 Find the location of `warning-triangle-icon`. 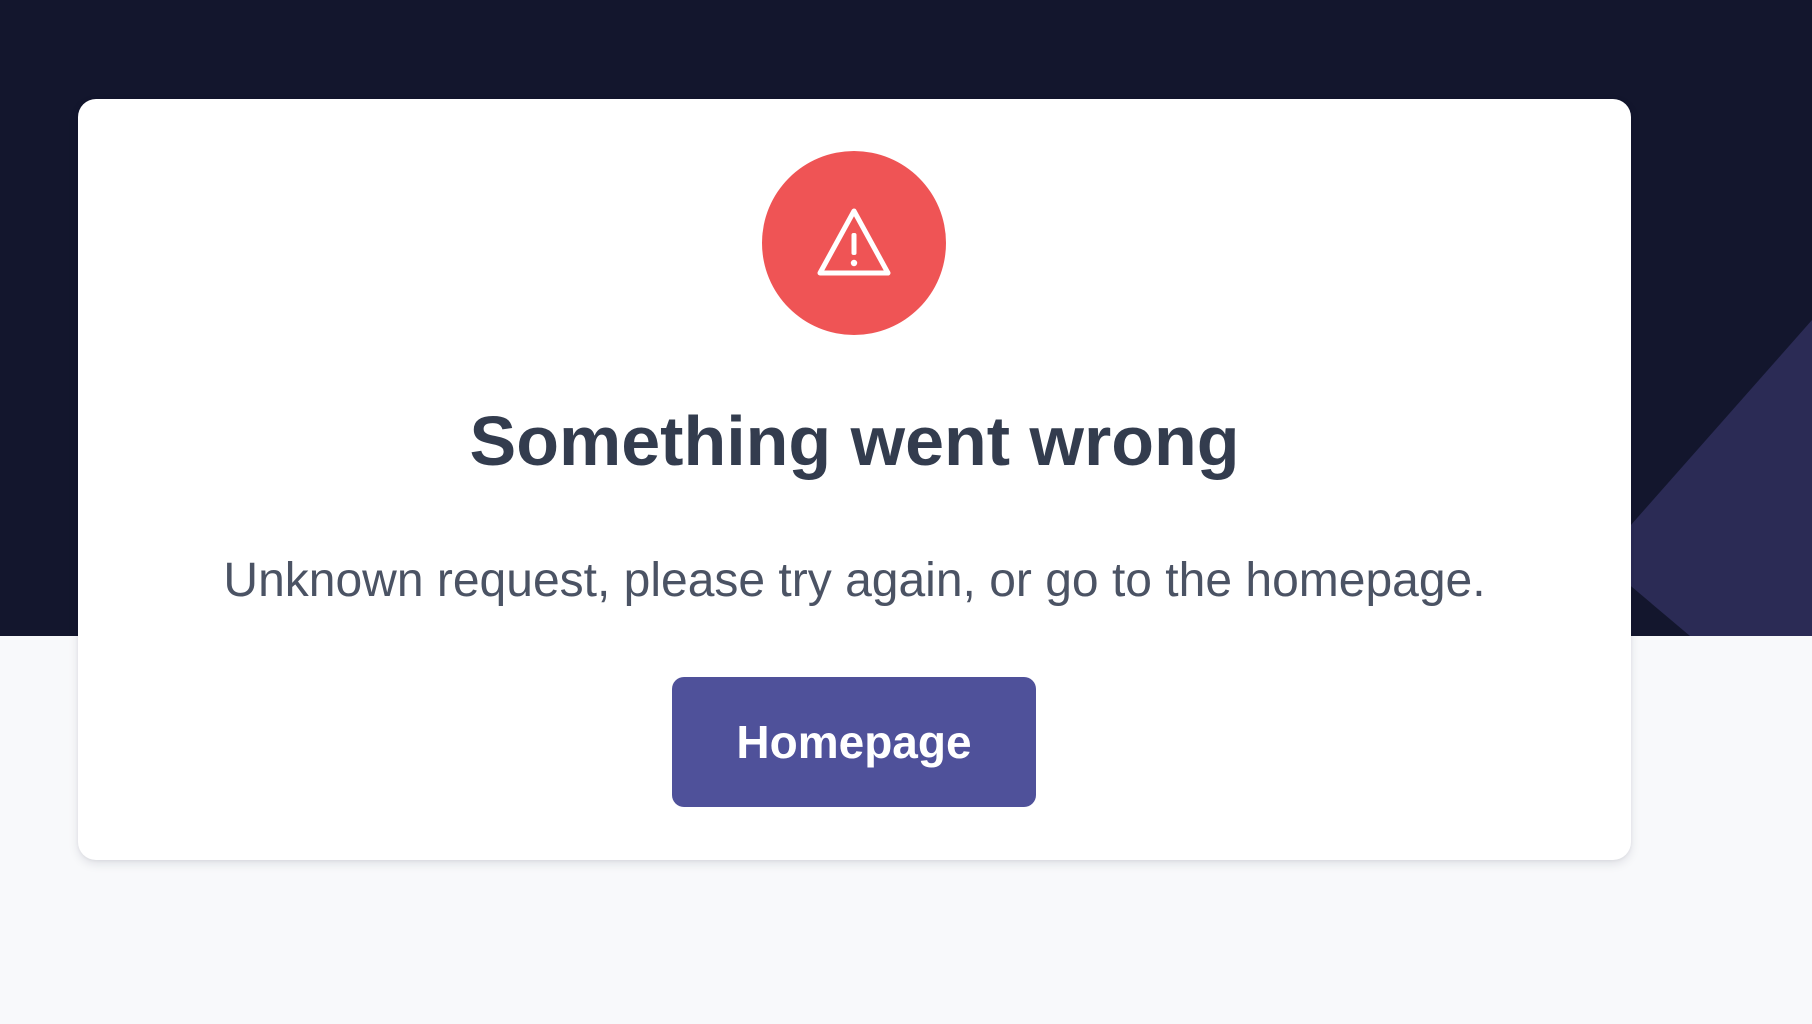

warning-triangle-icon is located at coordinates (854, 242).